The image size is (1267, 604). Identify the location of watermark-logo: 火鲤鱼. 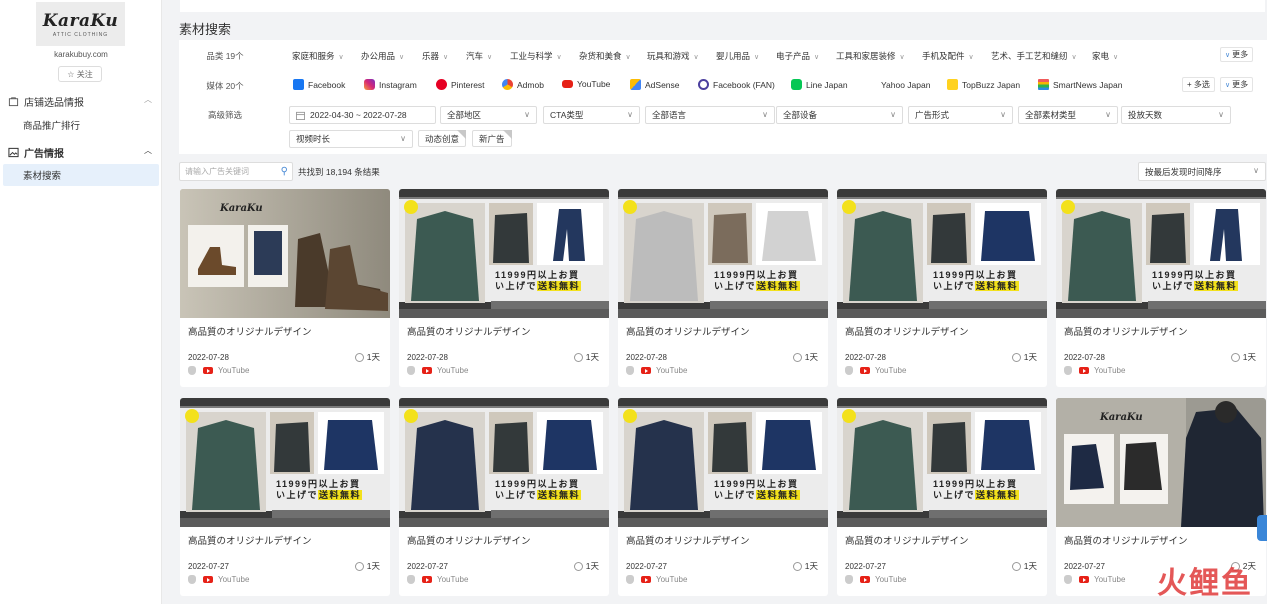
(1205, 583).